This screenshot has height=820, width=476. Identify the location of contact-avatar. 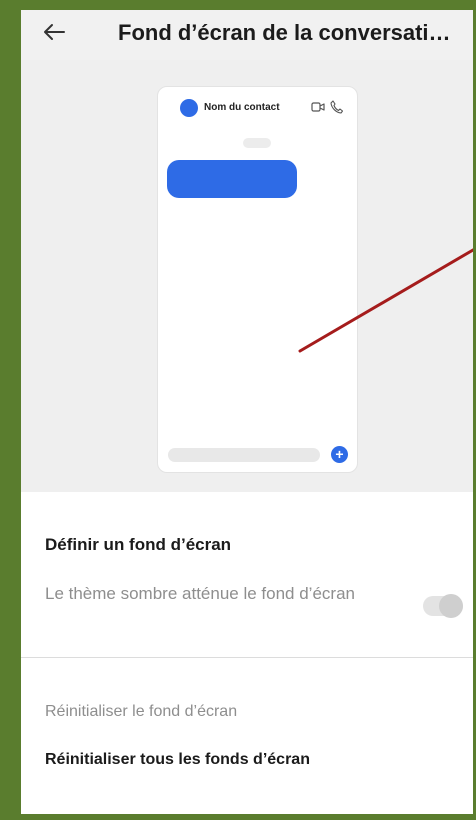
(189, 108).